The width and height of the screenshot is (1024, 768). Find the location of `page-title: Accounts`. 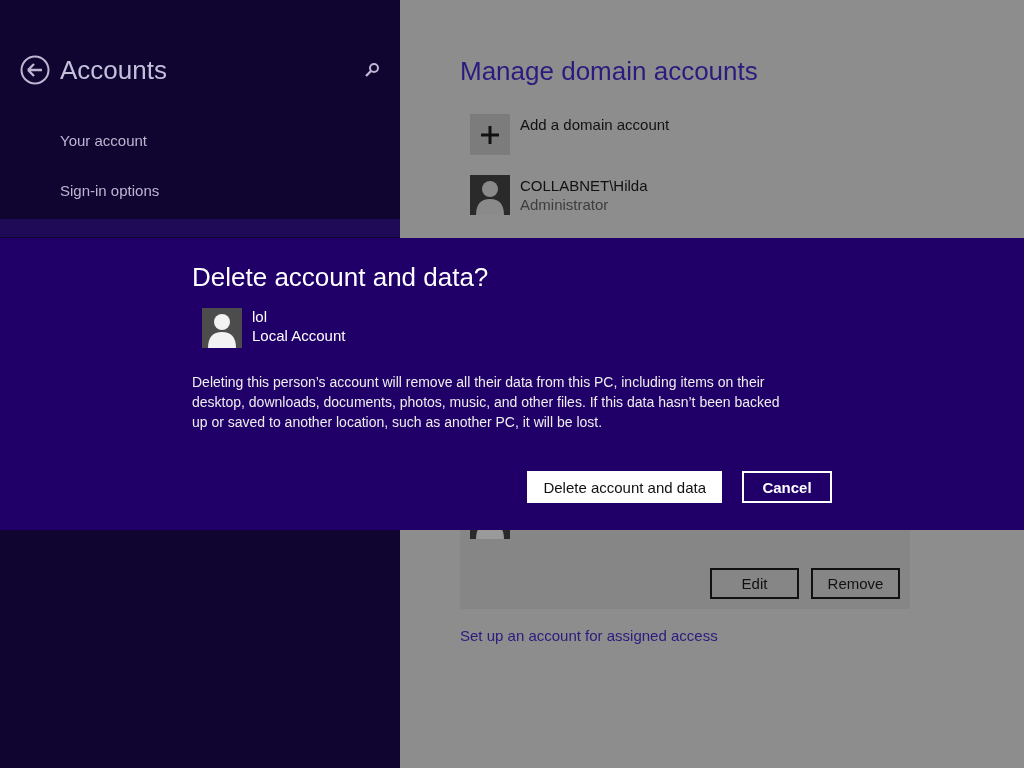

page-title: Accounts is located at coordinates (114, 70).